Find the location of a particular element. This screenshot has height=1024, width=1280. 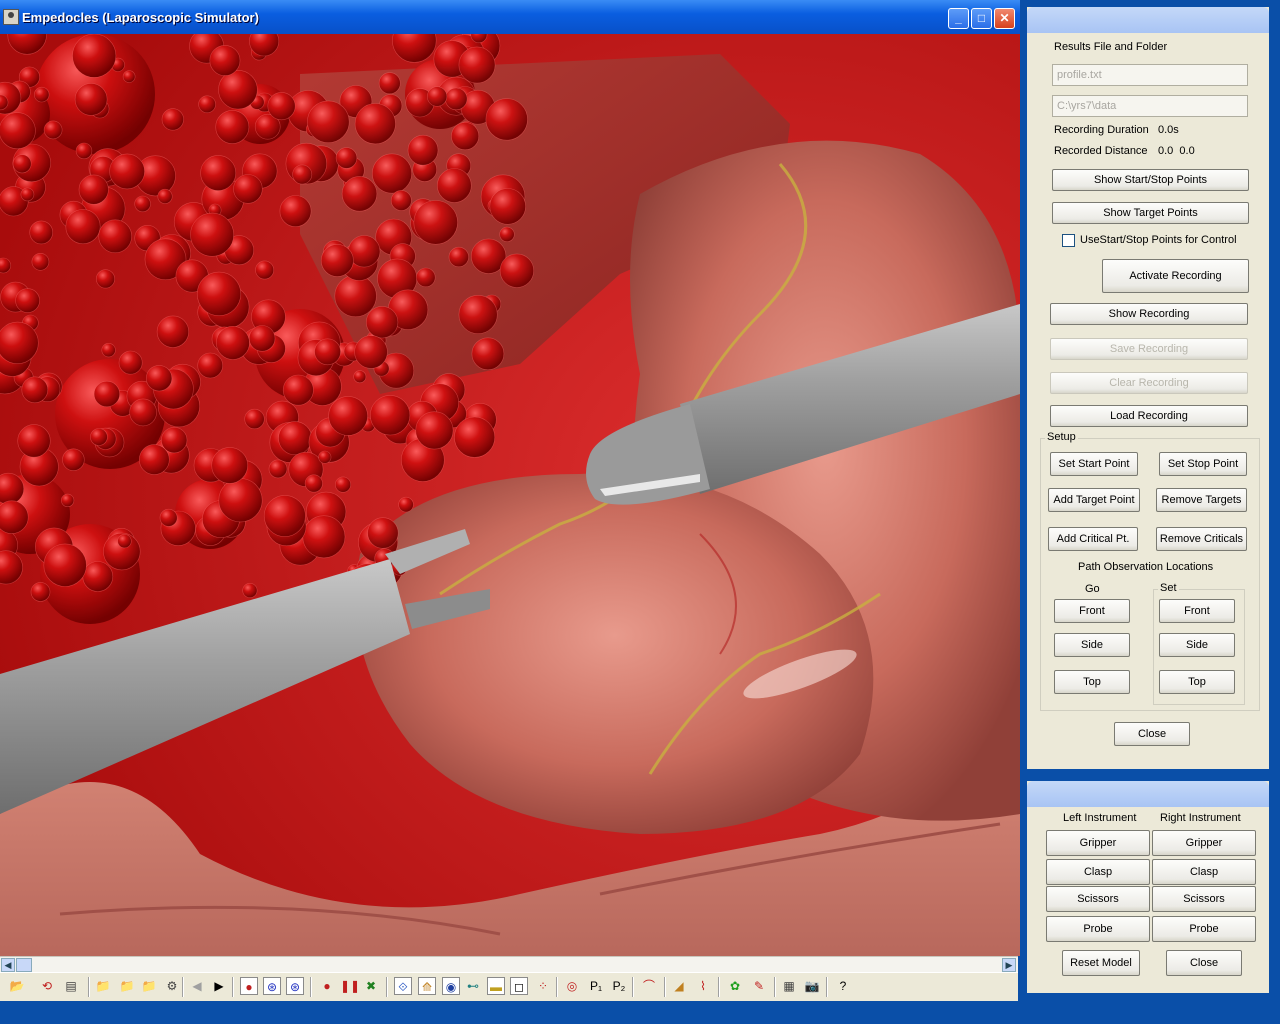

left-clasp-button: Clasp is located at coordinates (1098, 872).